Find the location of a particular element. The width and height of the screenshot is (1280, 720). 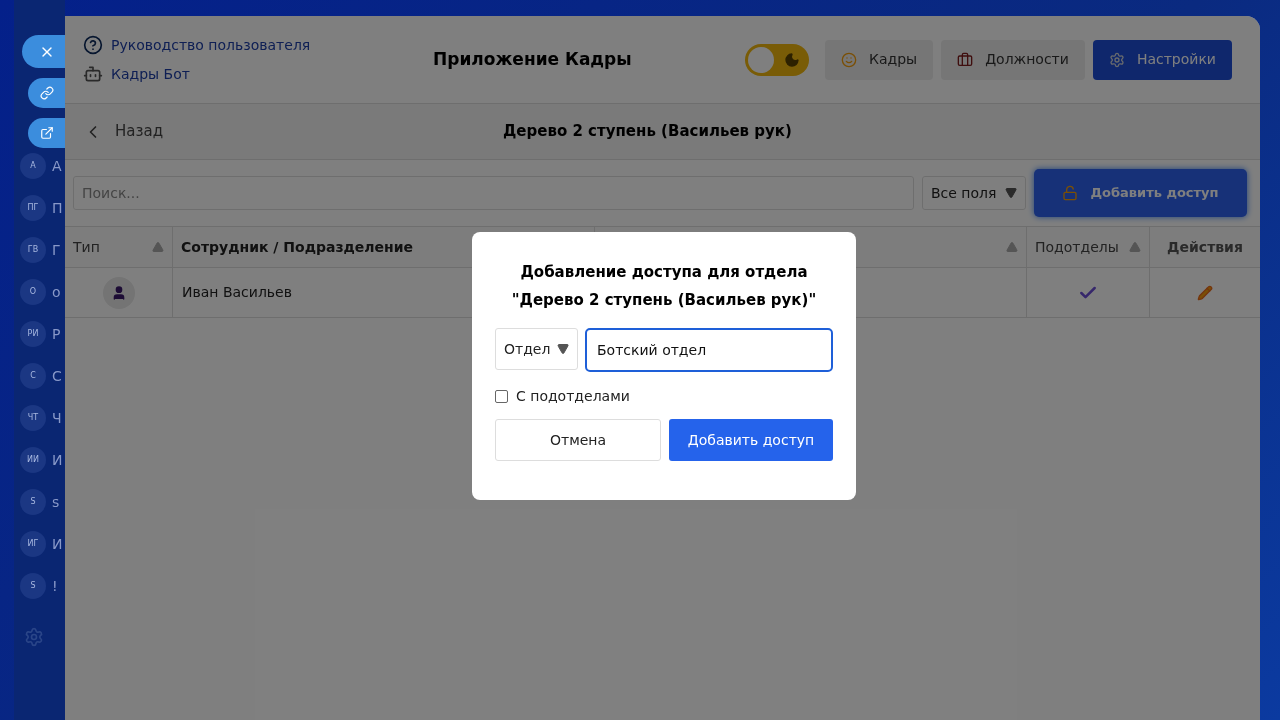

type-select: Отдел is located at coordinates (536, 349).